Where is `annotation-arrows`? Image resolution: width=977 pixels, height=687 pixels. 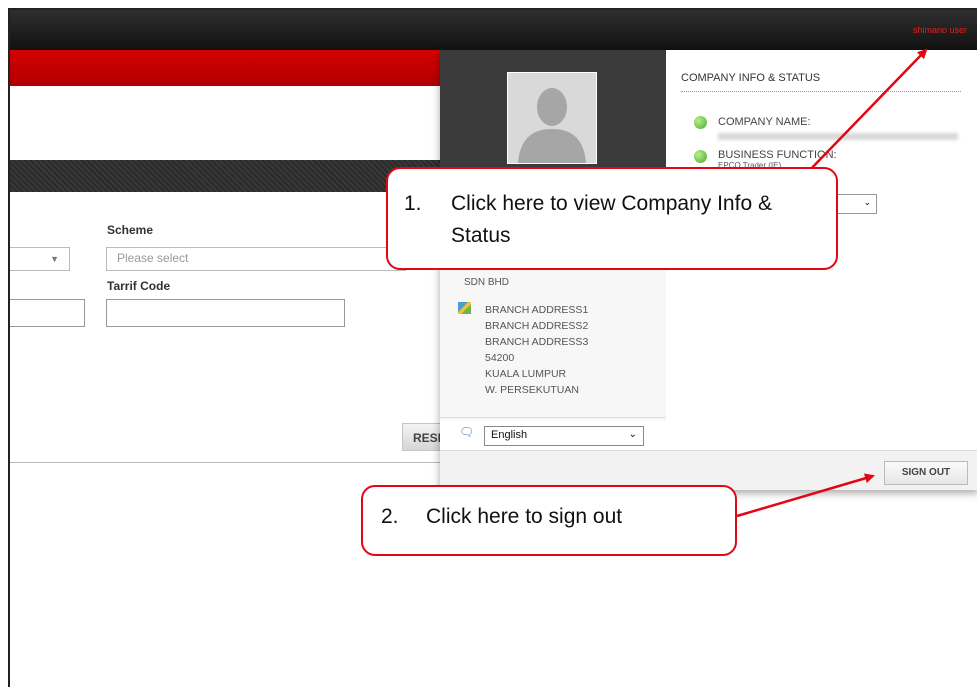
annotation-arrows is located at coordinates (832, 283).